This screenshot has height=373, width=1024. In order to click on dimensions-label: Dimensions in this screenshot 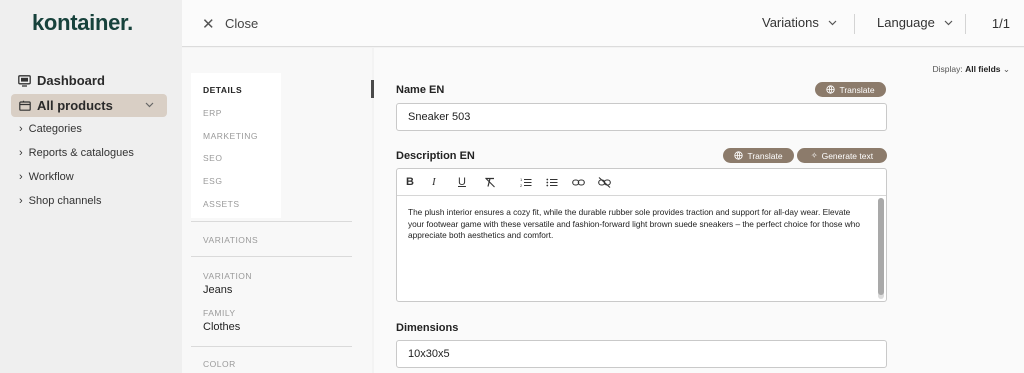, I will do `click(427, 328)`.